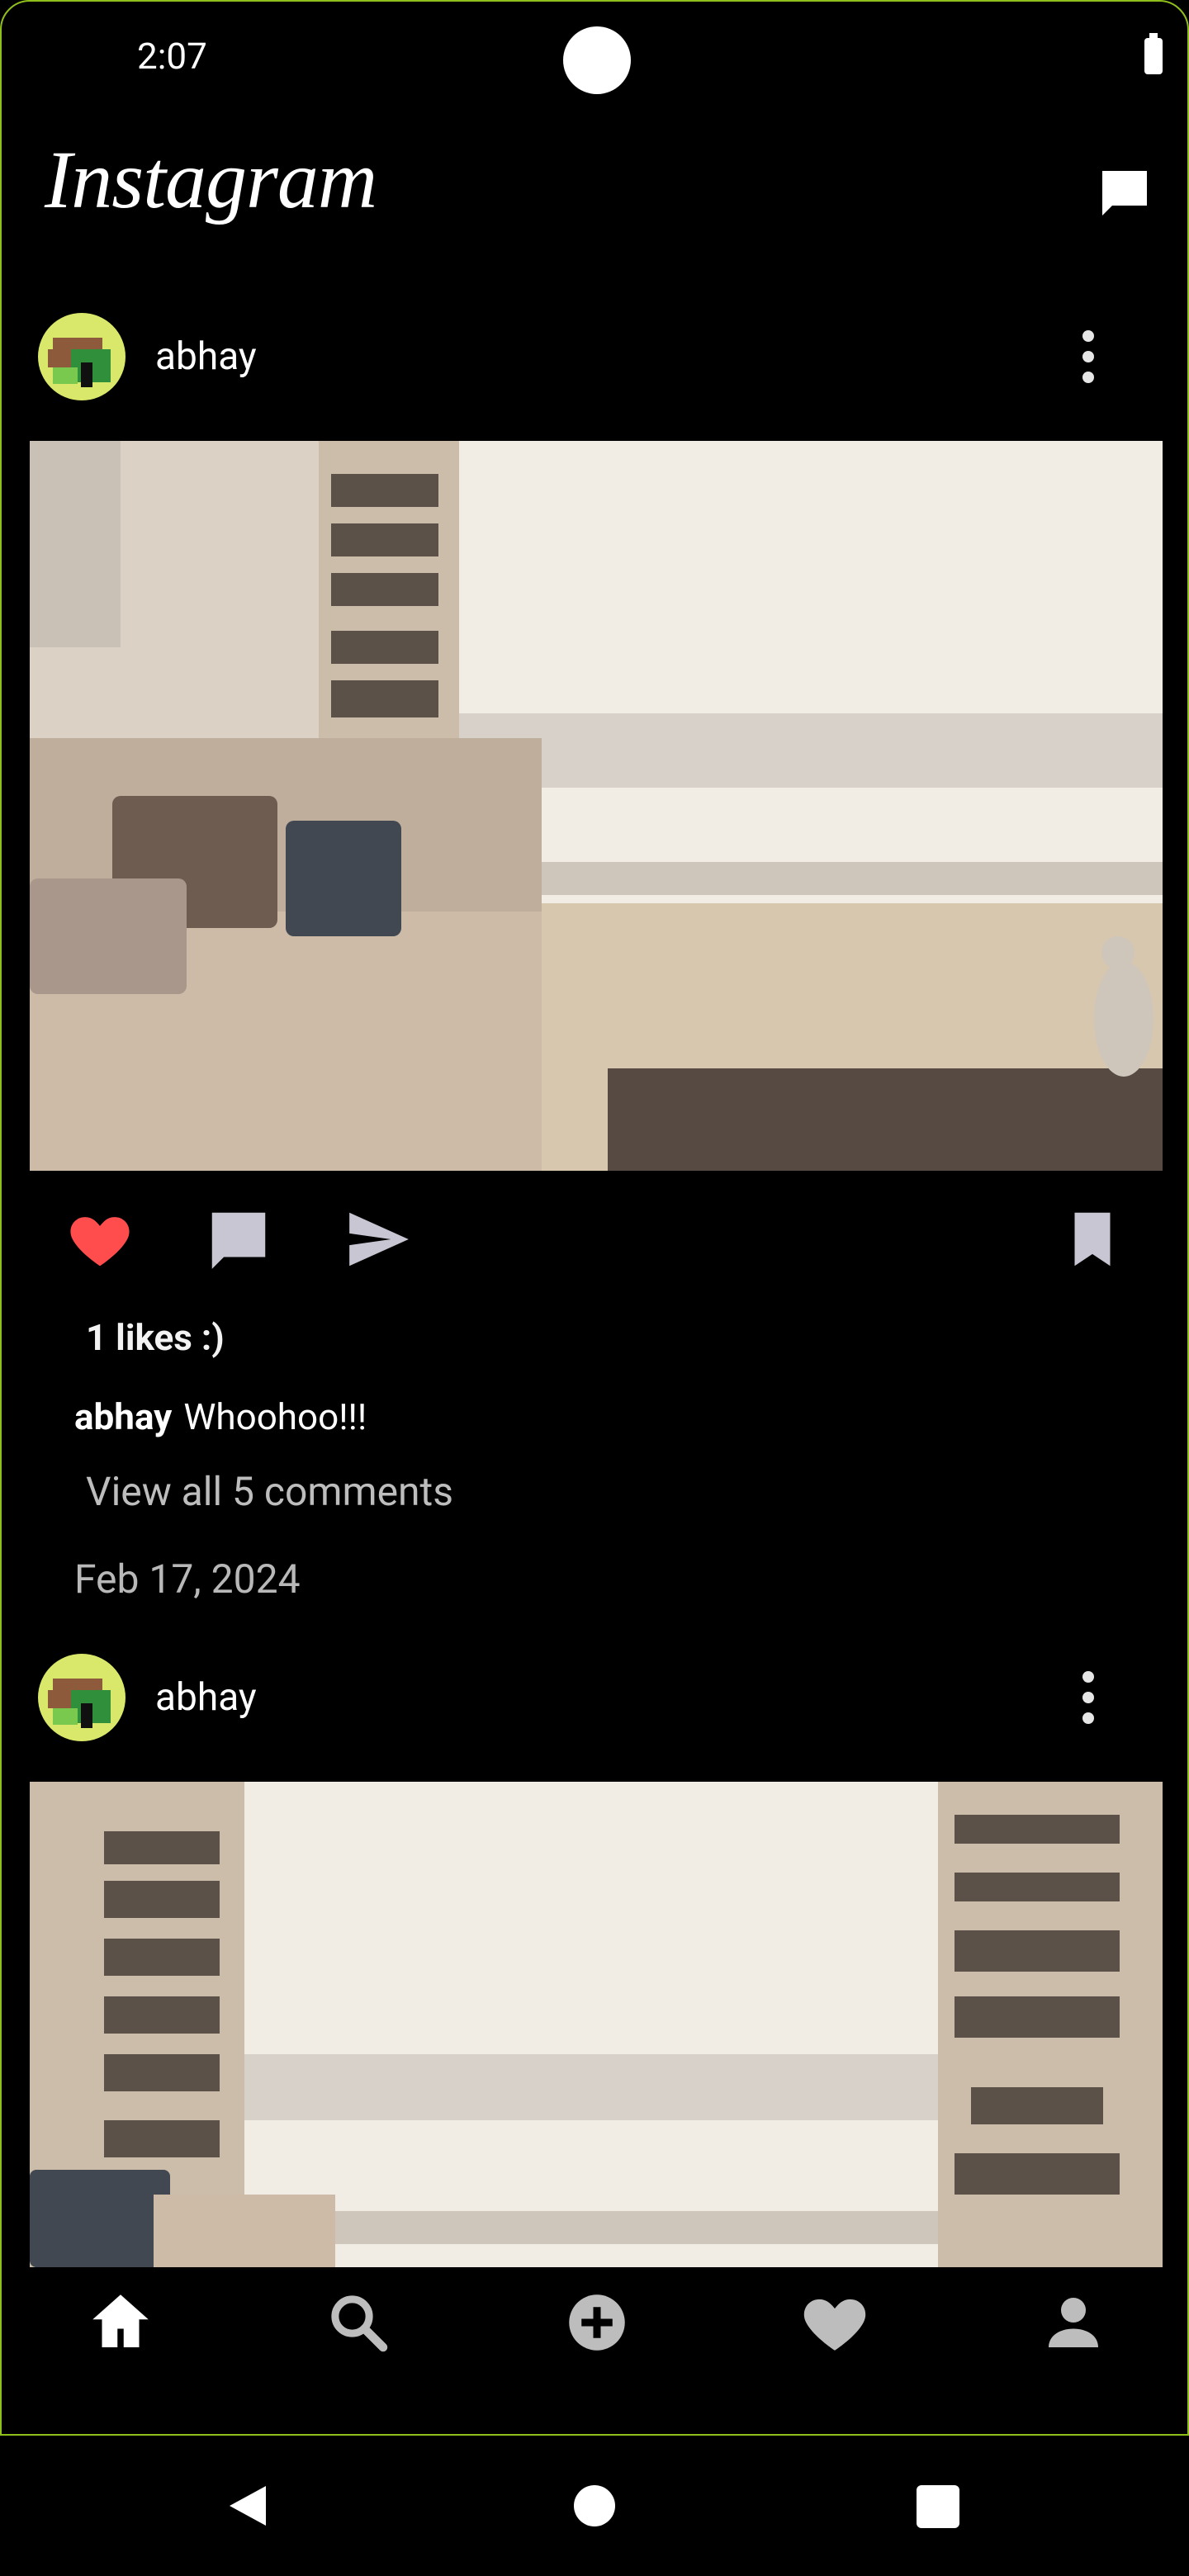 Image resolution: width=1189 pixels, height=2576 pixels. I want to click on bottom-navigation, so click(594, 2325).